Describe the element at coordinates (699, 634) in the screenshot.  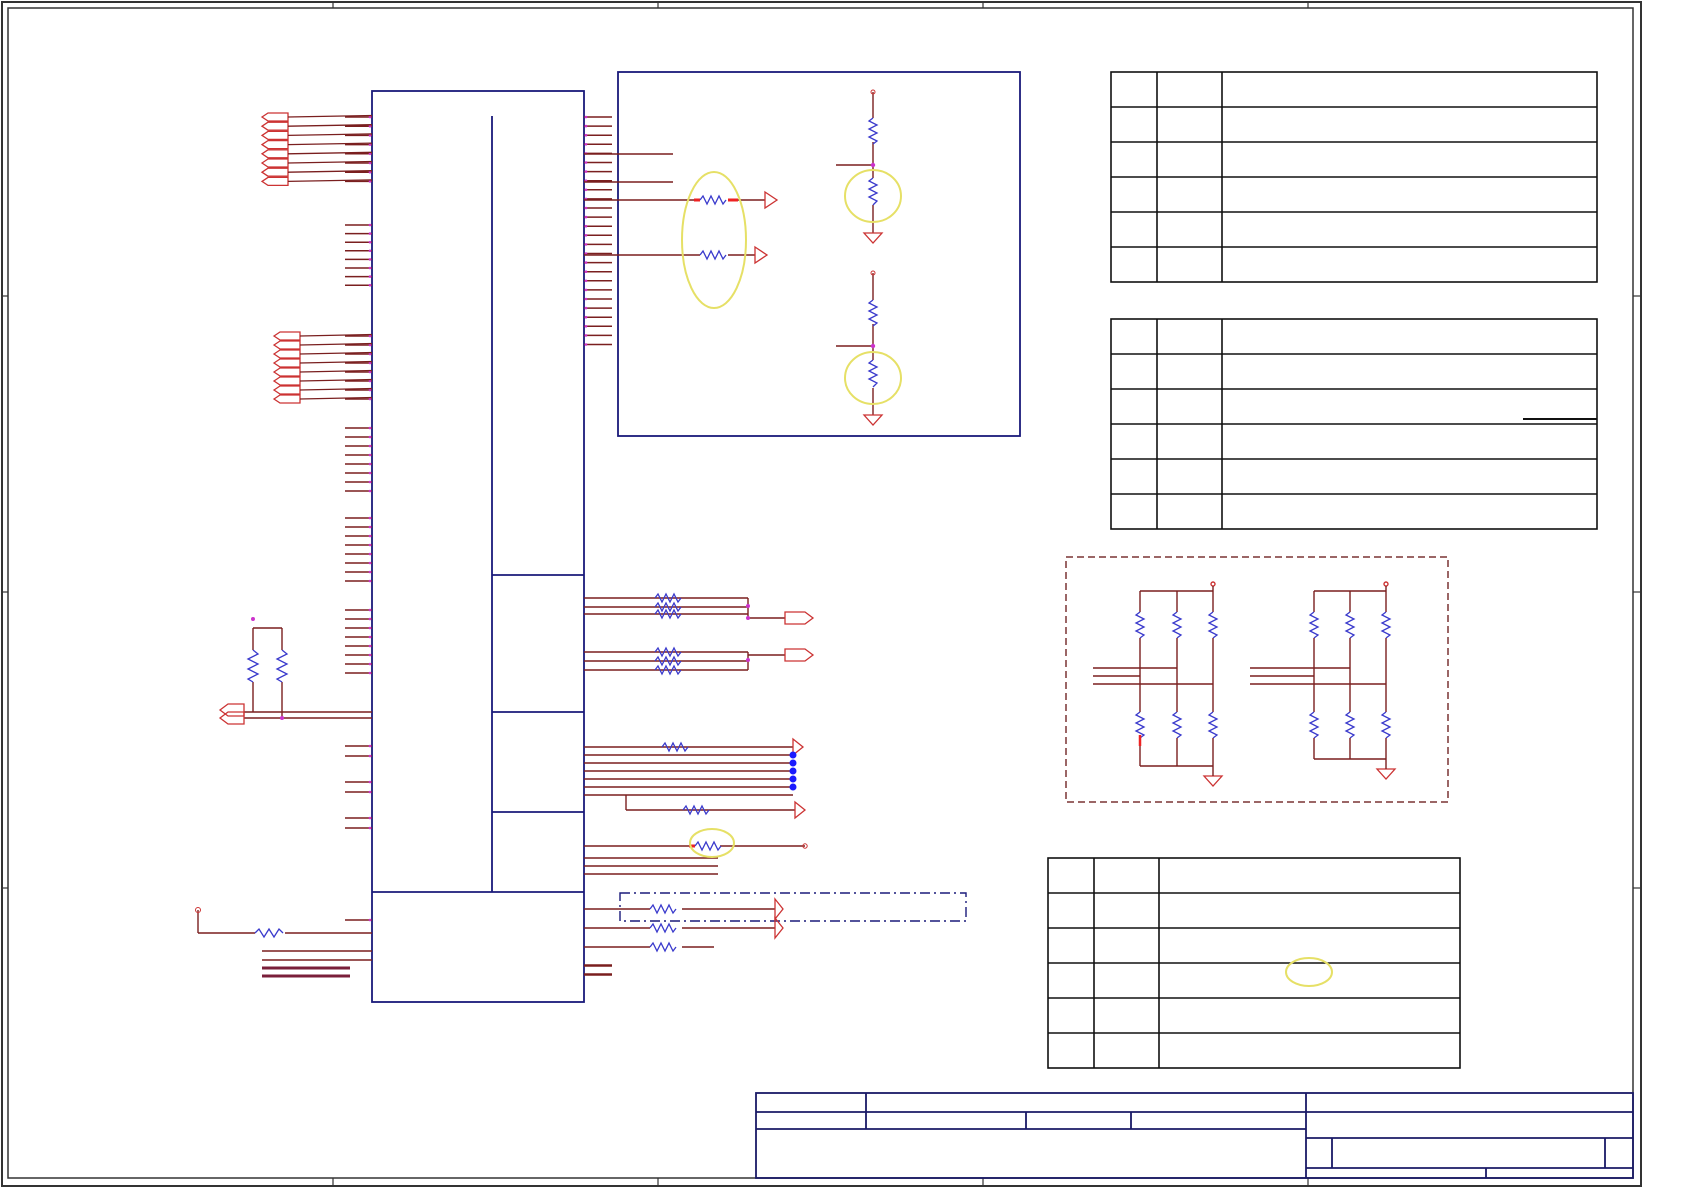
I see `series-resistor-nets` at that location.